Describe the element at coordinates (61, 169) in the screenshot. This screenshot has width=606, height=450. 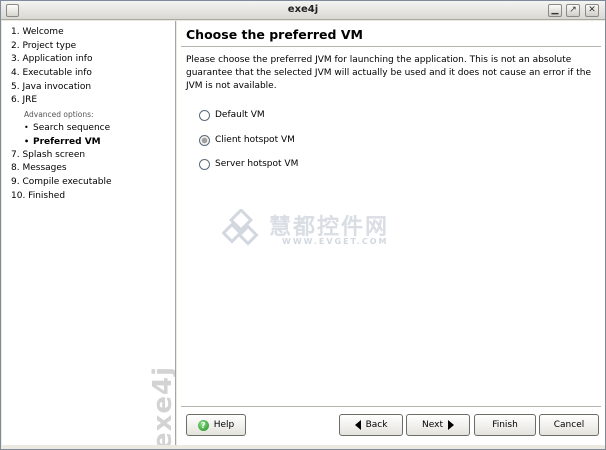
I see `step-messages: 8. Messages` at that location.